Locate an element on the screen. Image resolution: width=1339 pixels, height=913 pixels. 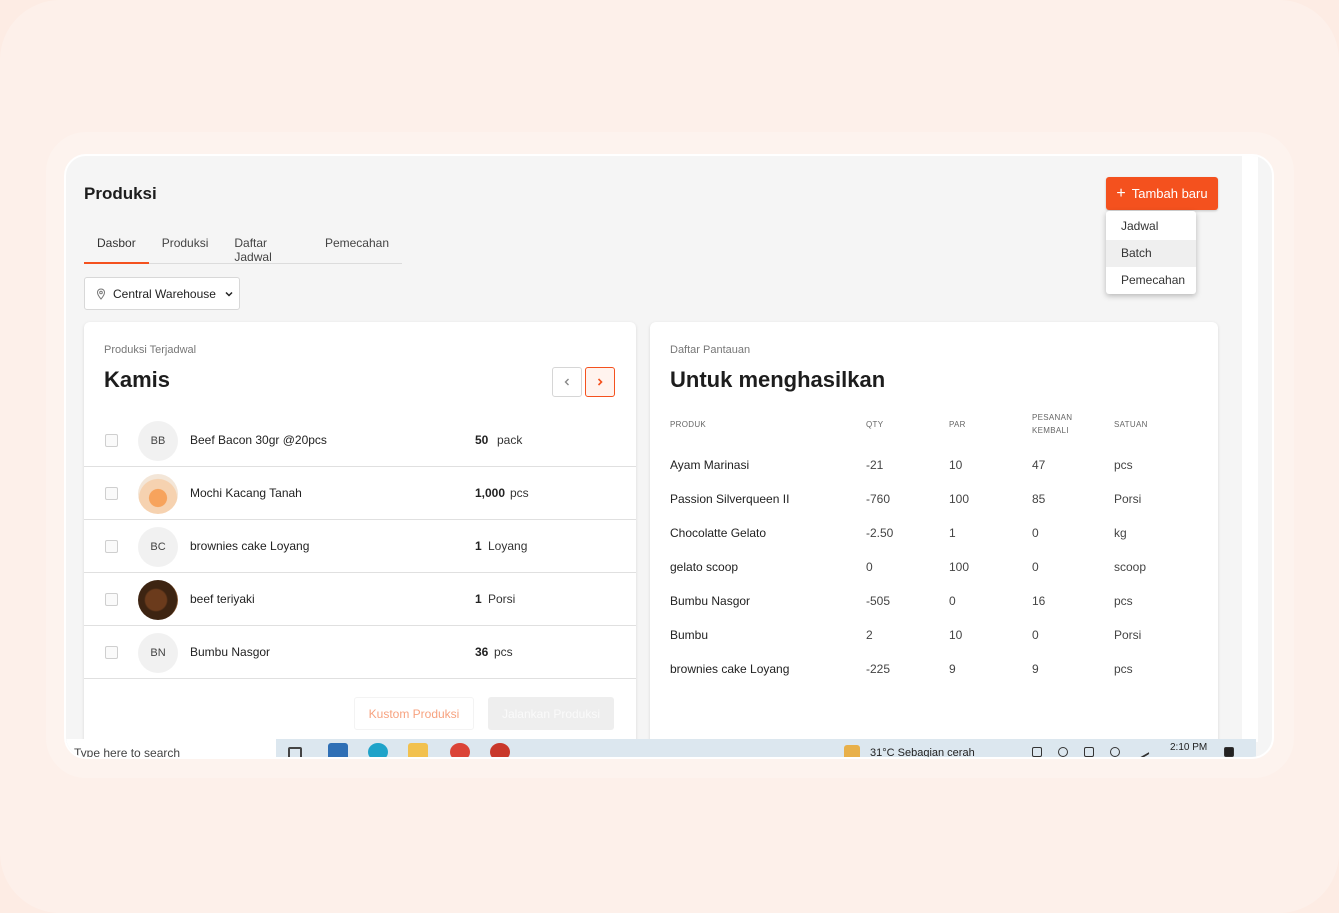
chevron-down-icon is located at coordinates (229, 294).